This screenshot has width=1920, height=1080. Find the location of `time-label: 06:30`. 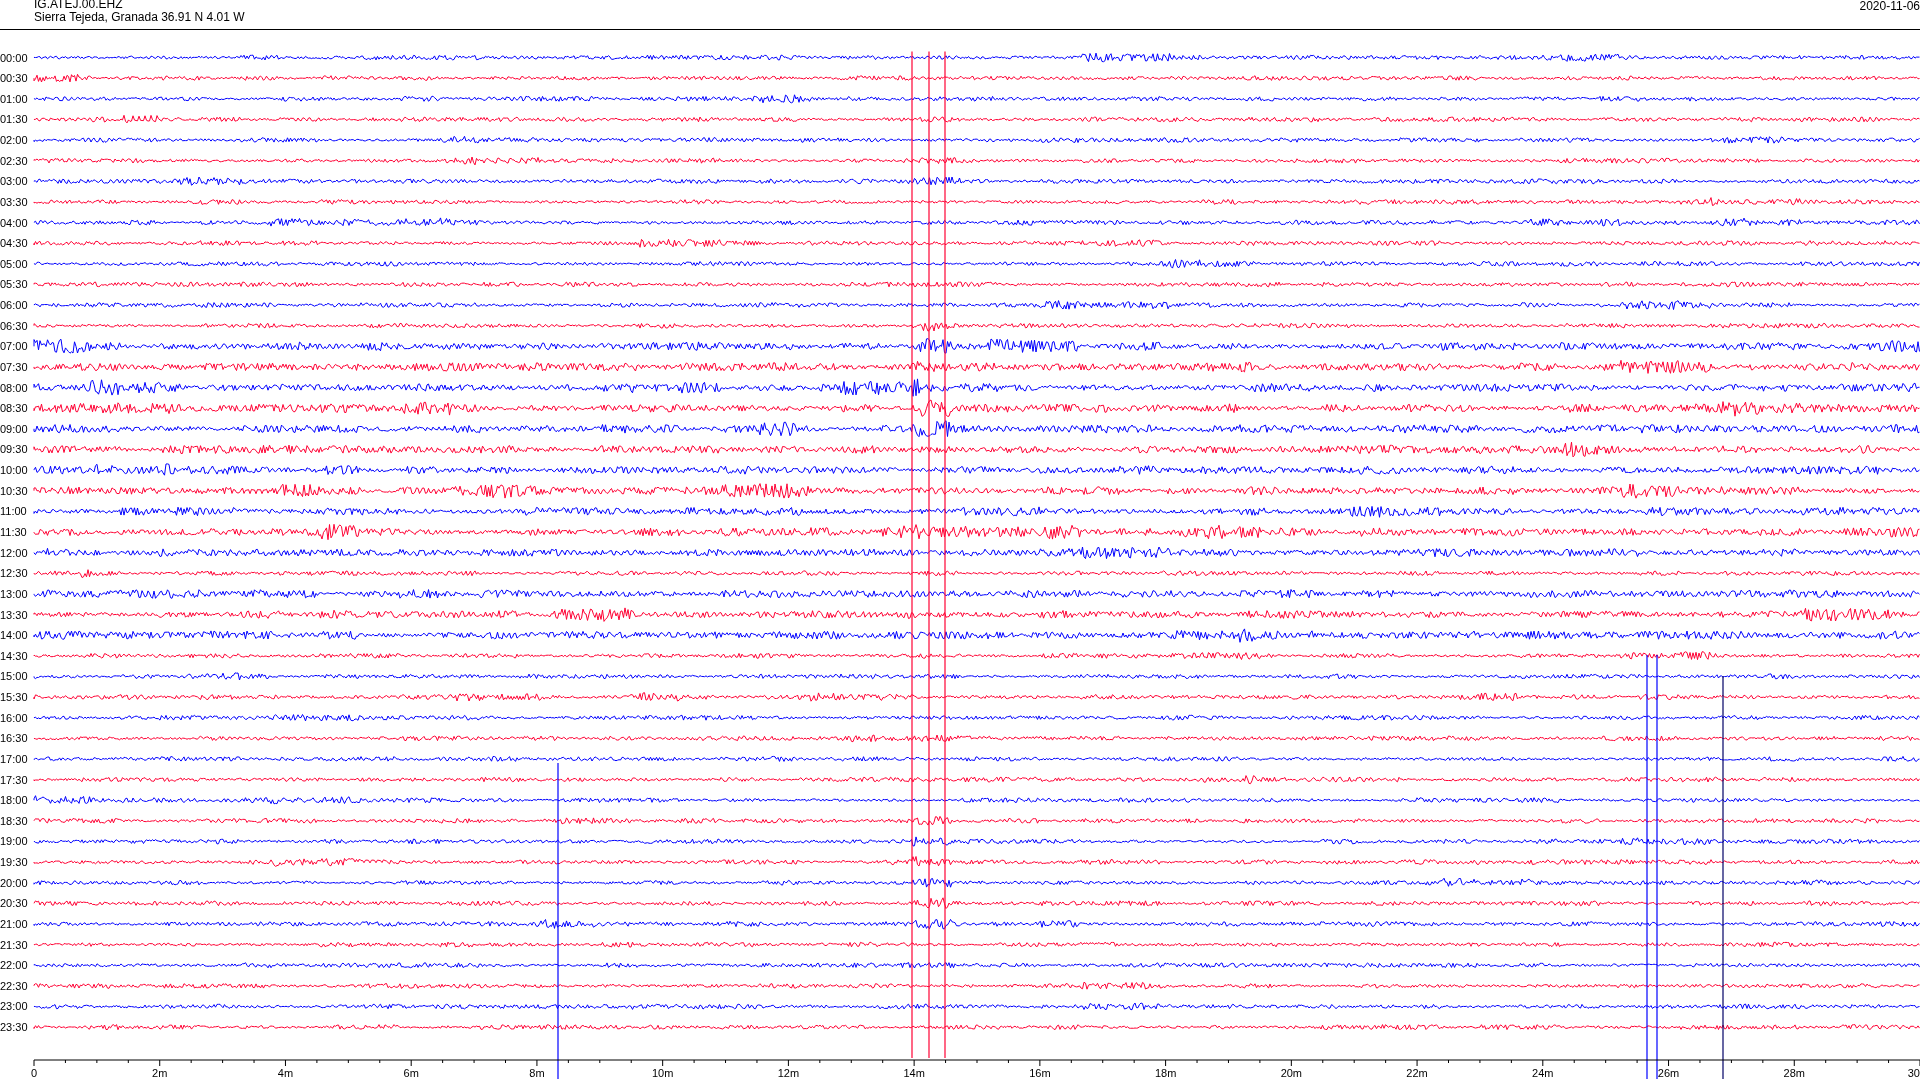

time-label: 06:30 is located at coordinates (14, 325).